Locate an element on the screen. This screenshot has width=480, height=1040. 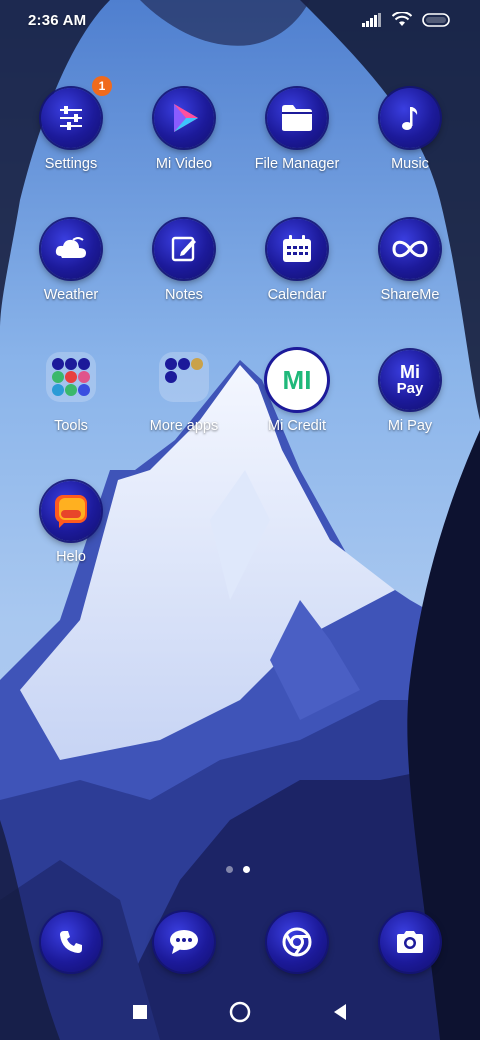
mi-pay-logo-subtext: Pay is located at coordinates (410, 388).